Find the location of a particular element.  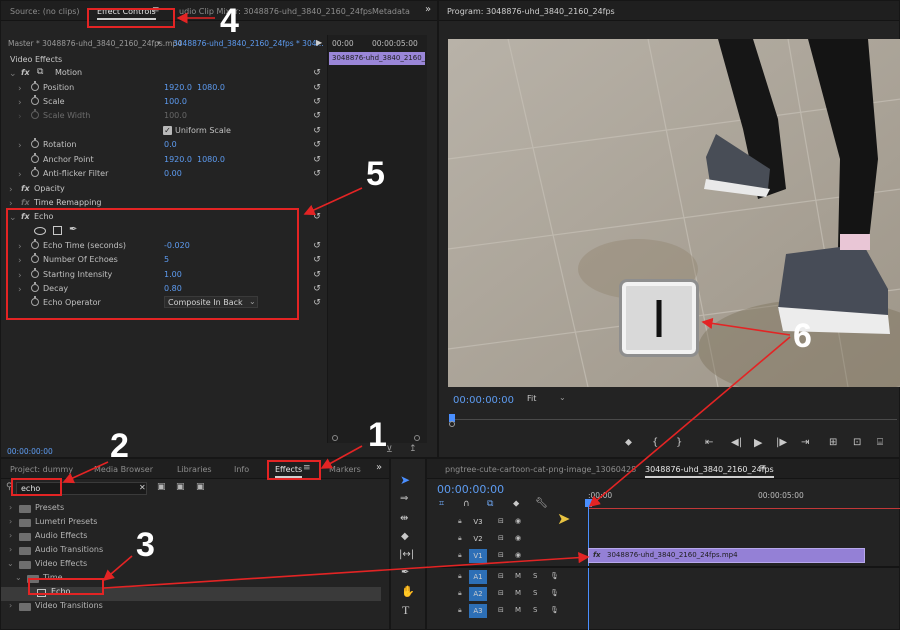

track-select-tool-icon: ⇒ is located at coordinates (404, 498).